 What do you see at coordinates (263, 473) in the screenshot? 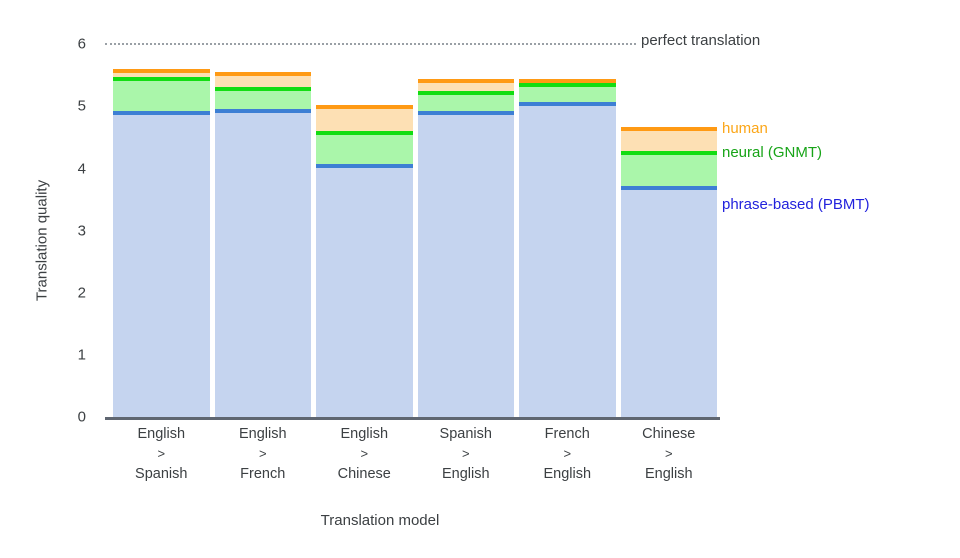
I see `x-label-target: French` at bounding box center [263, 473].